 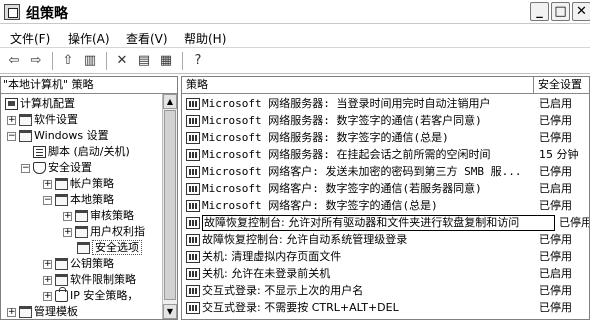 I want to click on show-hide-tree-icon: ▥, so click(x=90, y=61).